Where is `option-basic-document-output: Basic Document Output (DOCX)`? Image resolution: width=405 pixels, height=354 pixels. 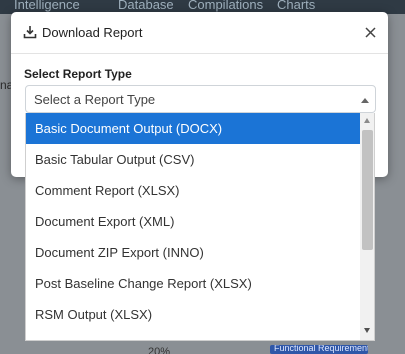 option-basic-document-output: Basic Document Output (DOCX) is located at coordinates (193, 128).